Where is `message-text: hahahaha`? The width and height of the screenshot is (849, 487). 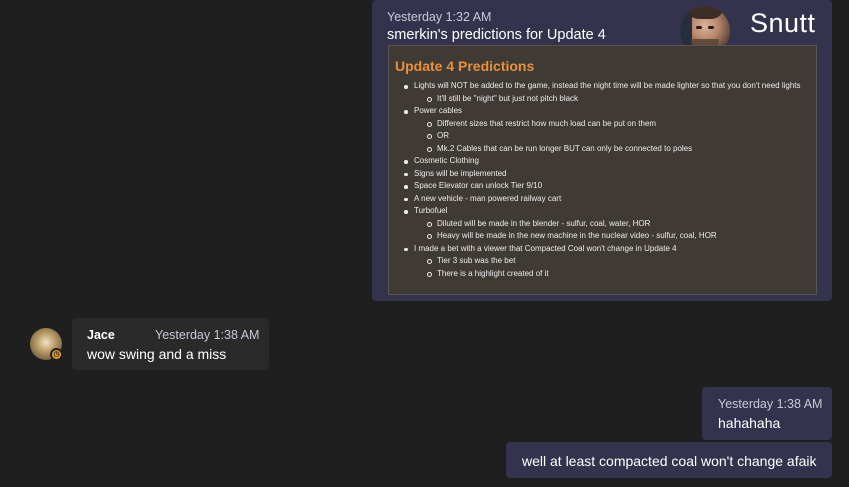 message-text: hahahaha is located at coordinates (749, 423).